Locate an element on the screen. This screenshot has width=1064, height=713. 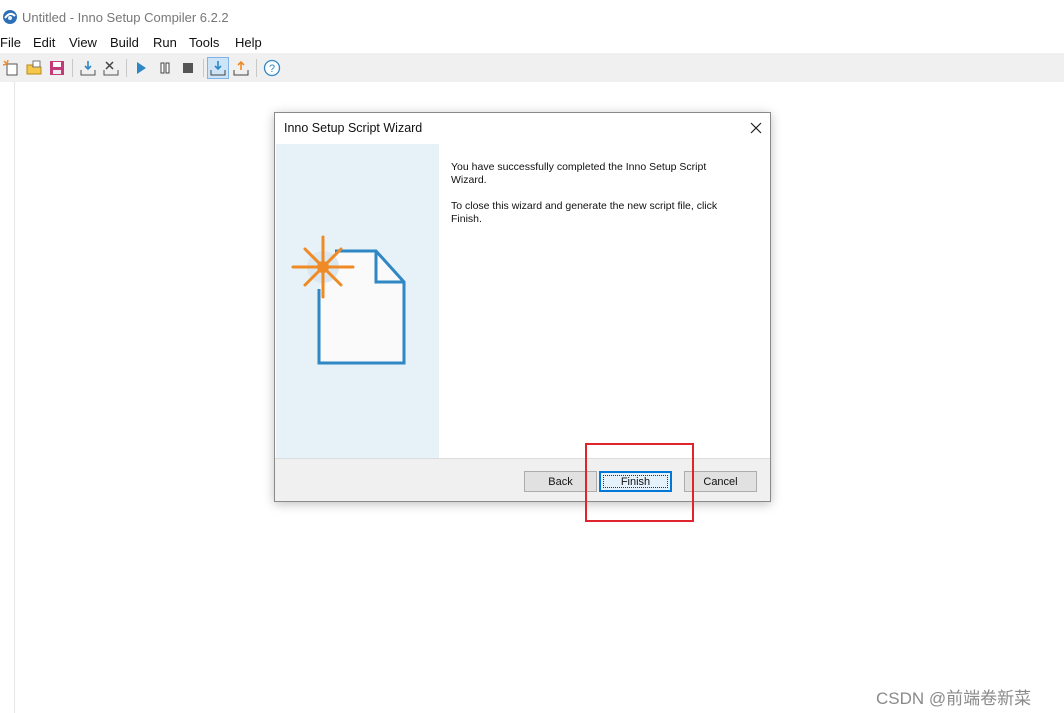
new-script-document-icon is located at coordinates (348, 300).